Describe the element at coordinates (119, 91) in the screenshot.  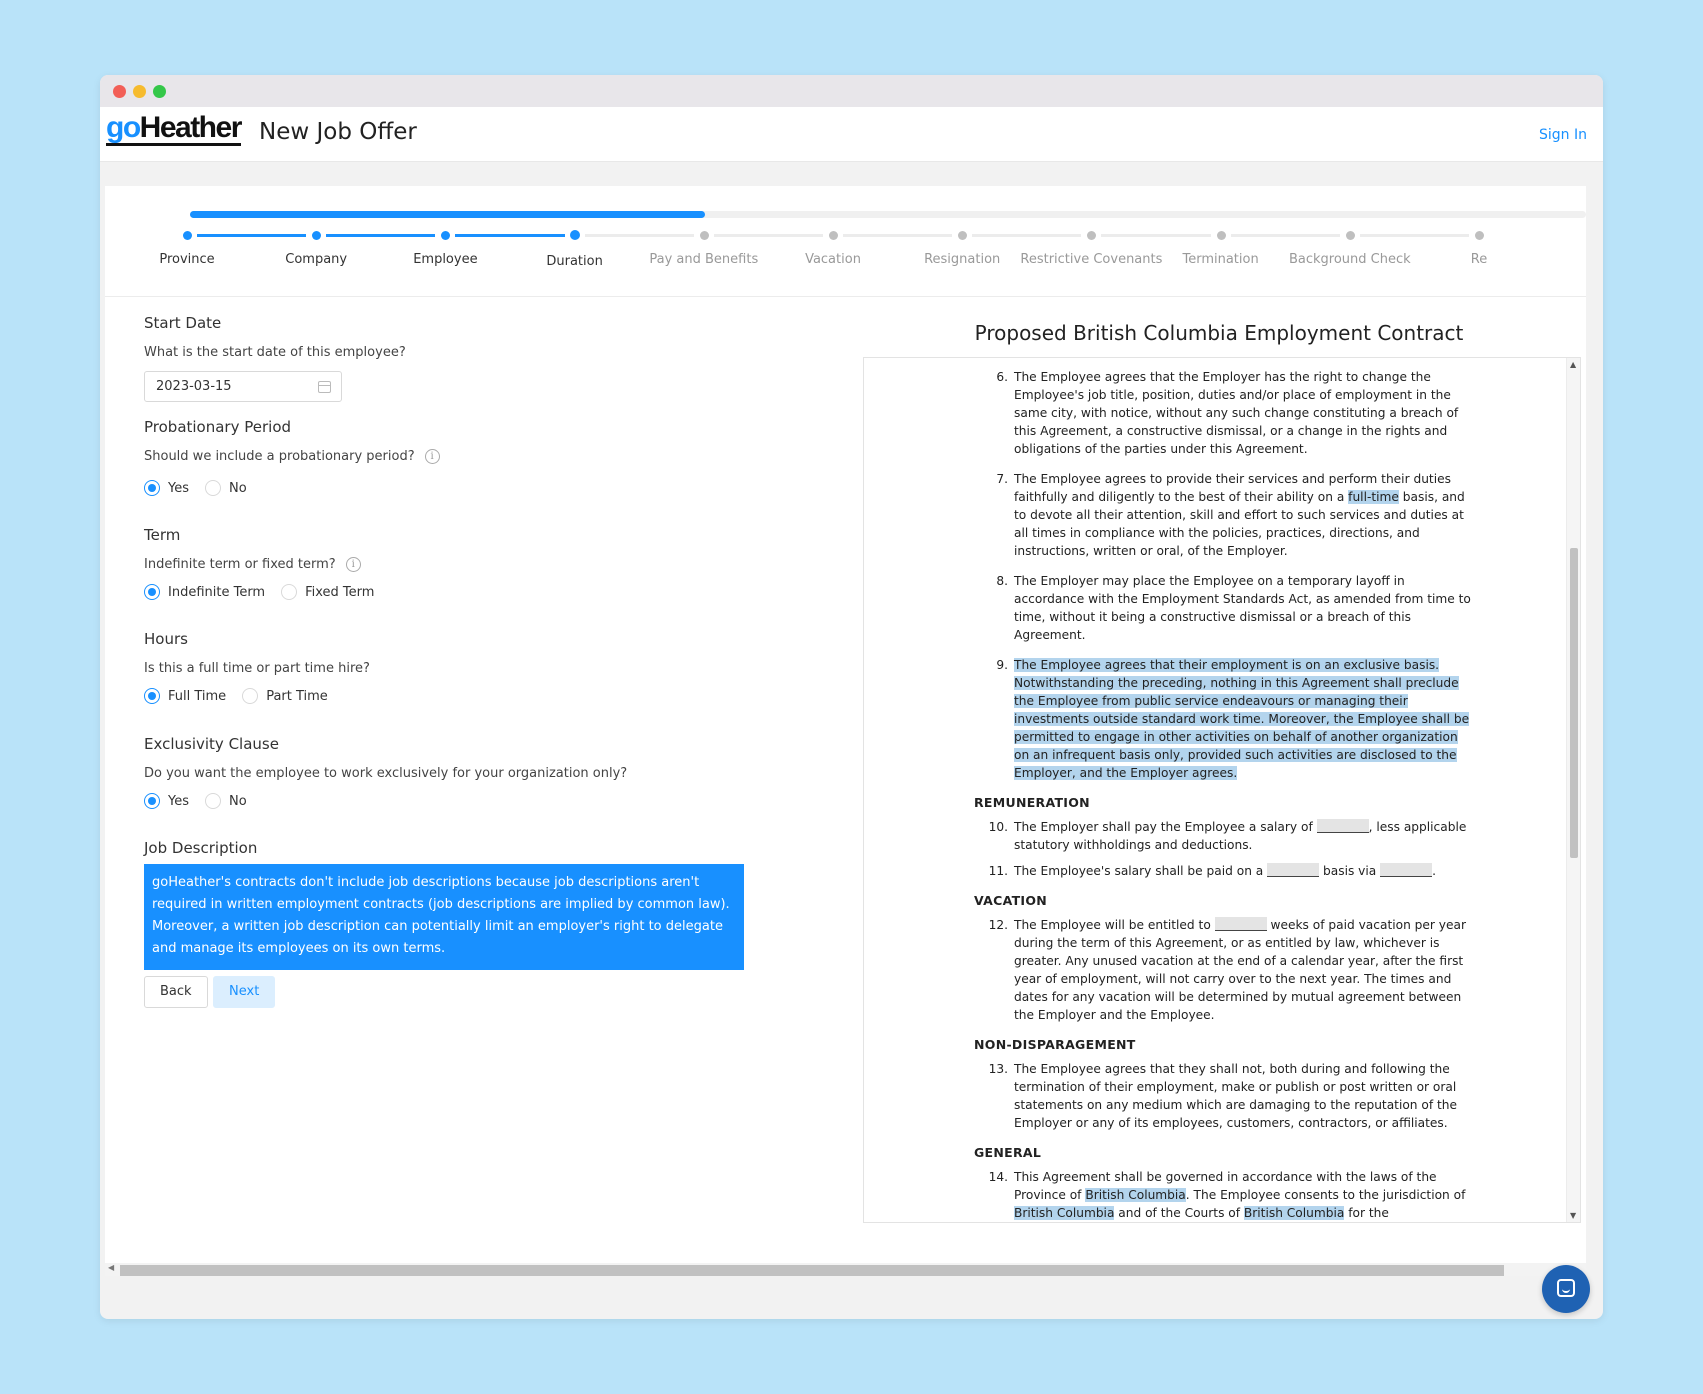
I see `close-window-button` at that location.